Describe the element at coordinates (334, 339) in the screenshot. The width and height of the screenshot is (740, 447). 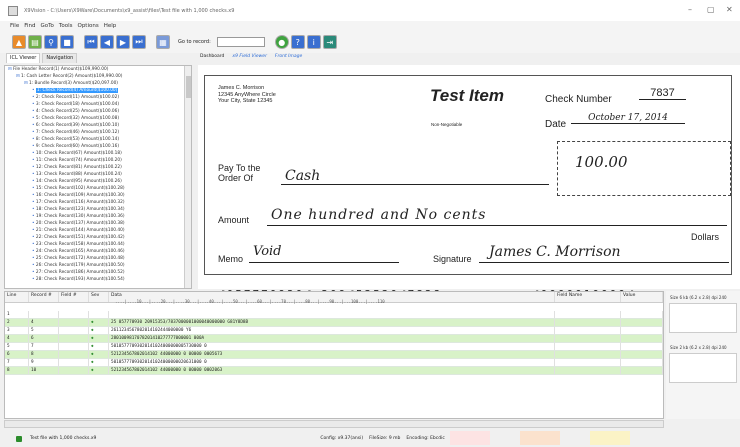
I see `table-row: 4 6 ◆ 2801009817078201410277777000001 000A` at that location.